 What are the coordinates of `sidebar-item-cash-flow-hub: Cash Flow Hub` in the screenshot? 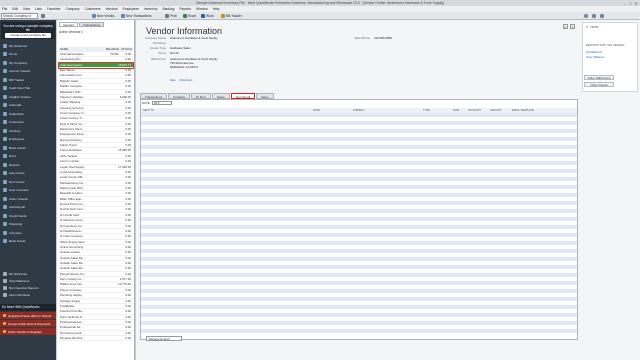 It's located at (28, 88).